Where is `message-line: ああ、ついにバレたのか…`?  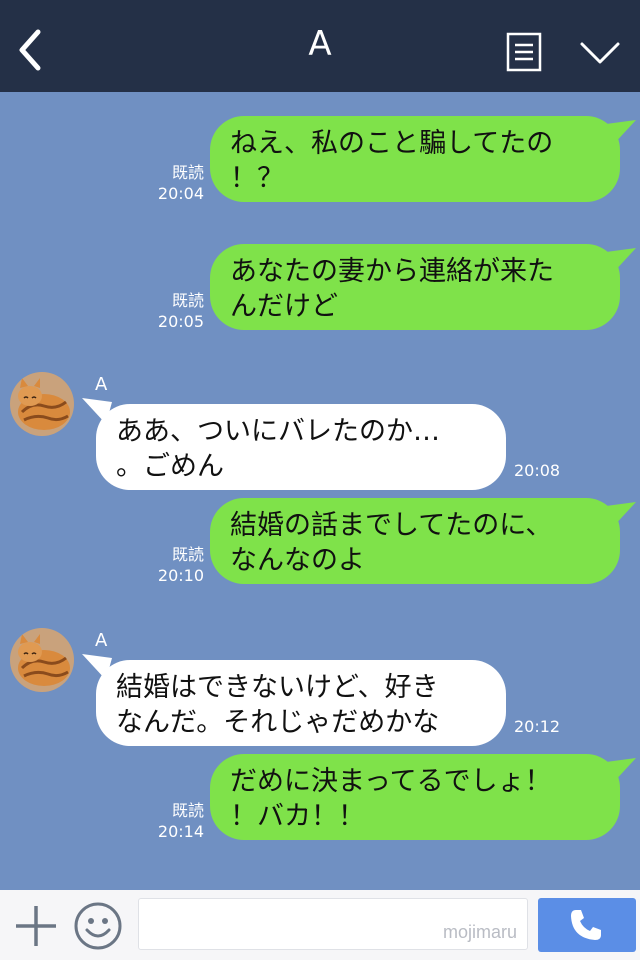
message-line: ああ、ついにバレたのか… is located at coordinates (278, 431).